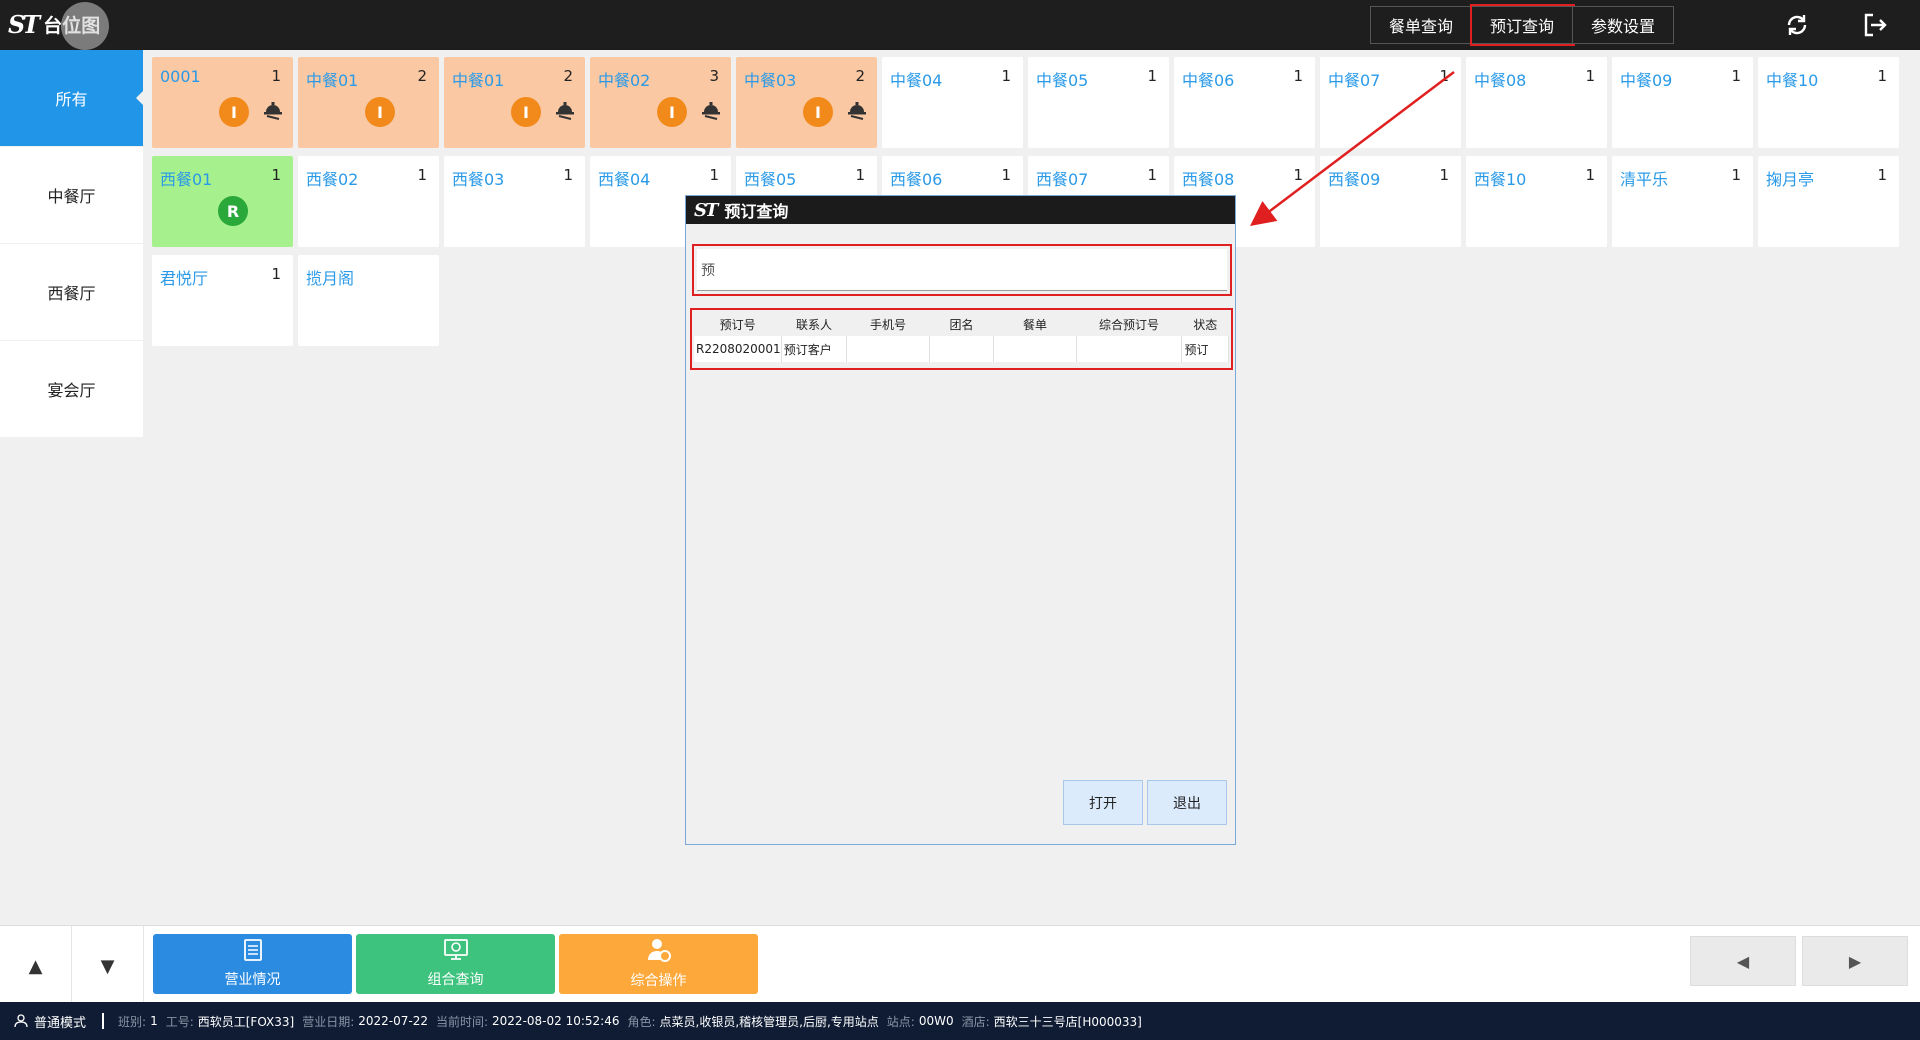 This screenshot has width=1920, height=1040. I want to click on table-tile: 西餐01 1 R, so click(222, 201).